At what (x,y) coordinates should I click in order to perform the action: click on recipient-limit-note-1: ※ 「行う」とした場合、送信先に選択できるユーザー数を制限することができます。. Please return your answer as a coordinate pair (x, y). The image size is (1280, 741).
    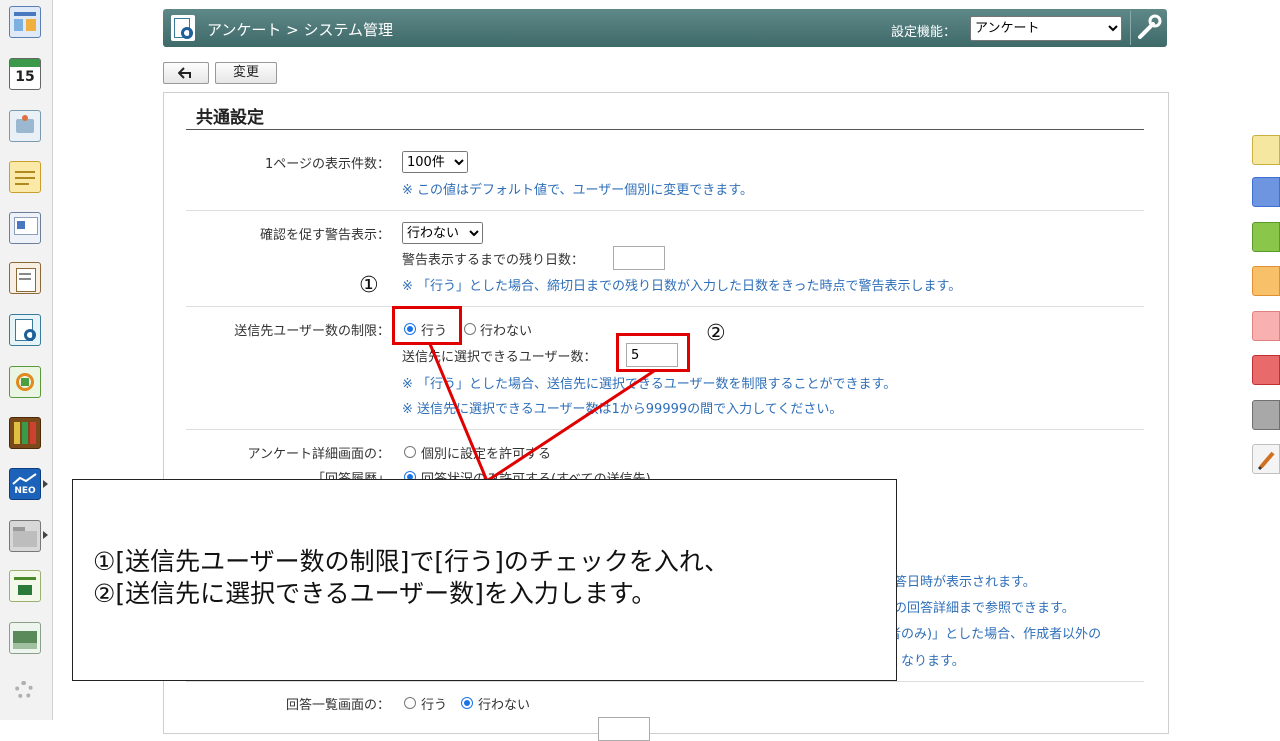
    Looking at the image, I should click on (649, 384).